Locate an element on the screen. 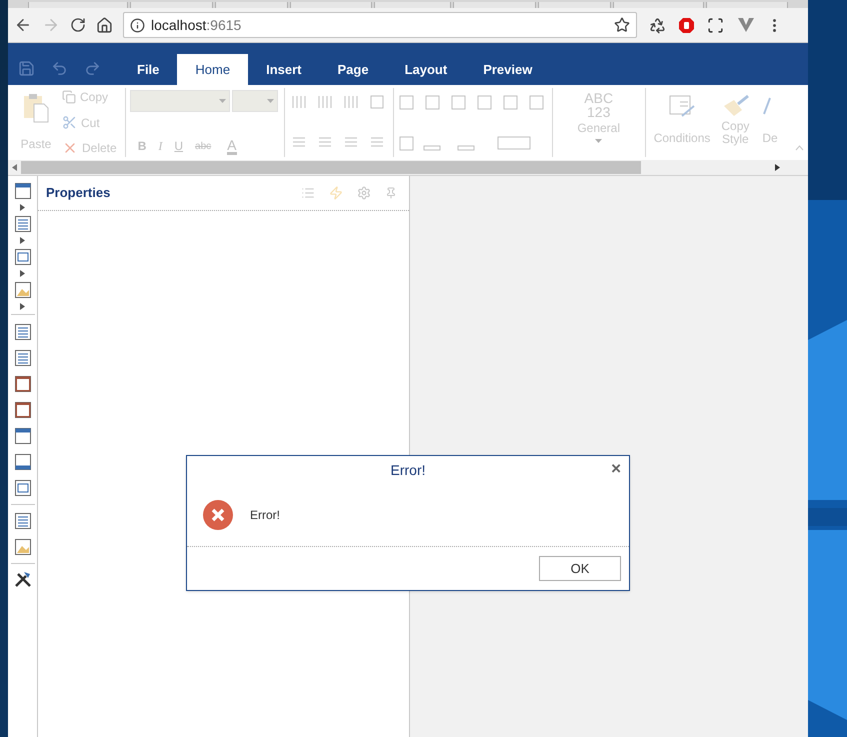 The height and width of the screenshot is (737, 847). ribbon-tab: Page is located at coordinates (353, 69).